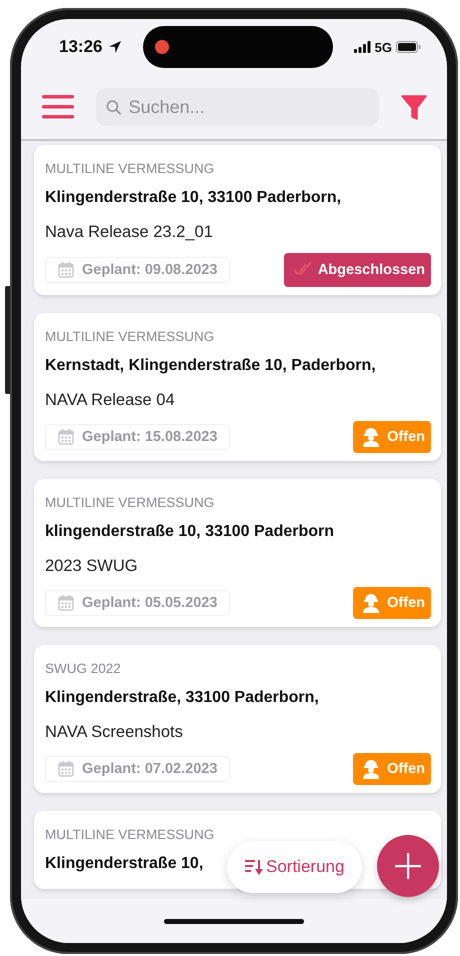 The height and width of the screenshot is (956, 460). I want to click on search-icon, so click(113, 107).